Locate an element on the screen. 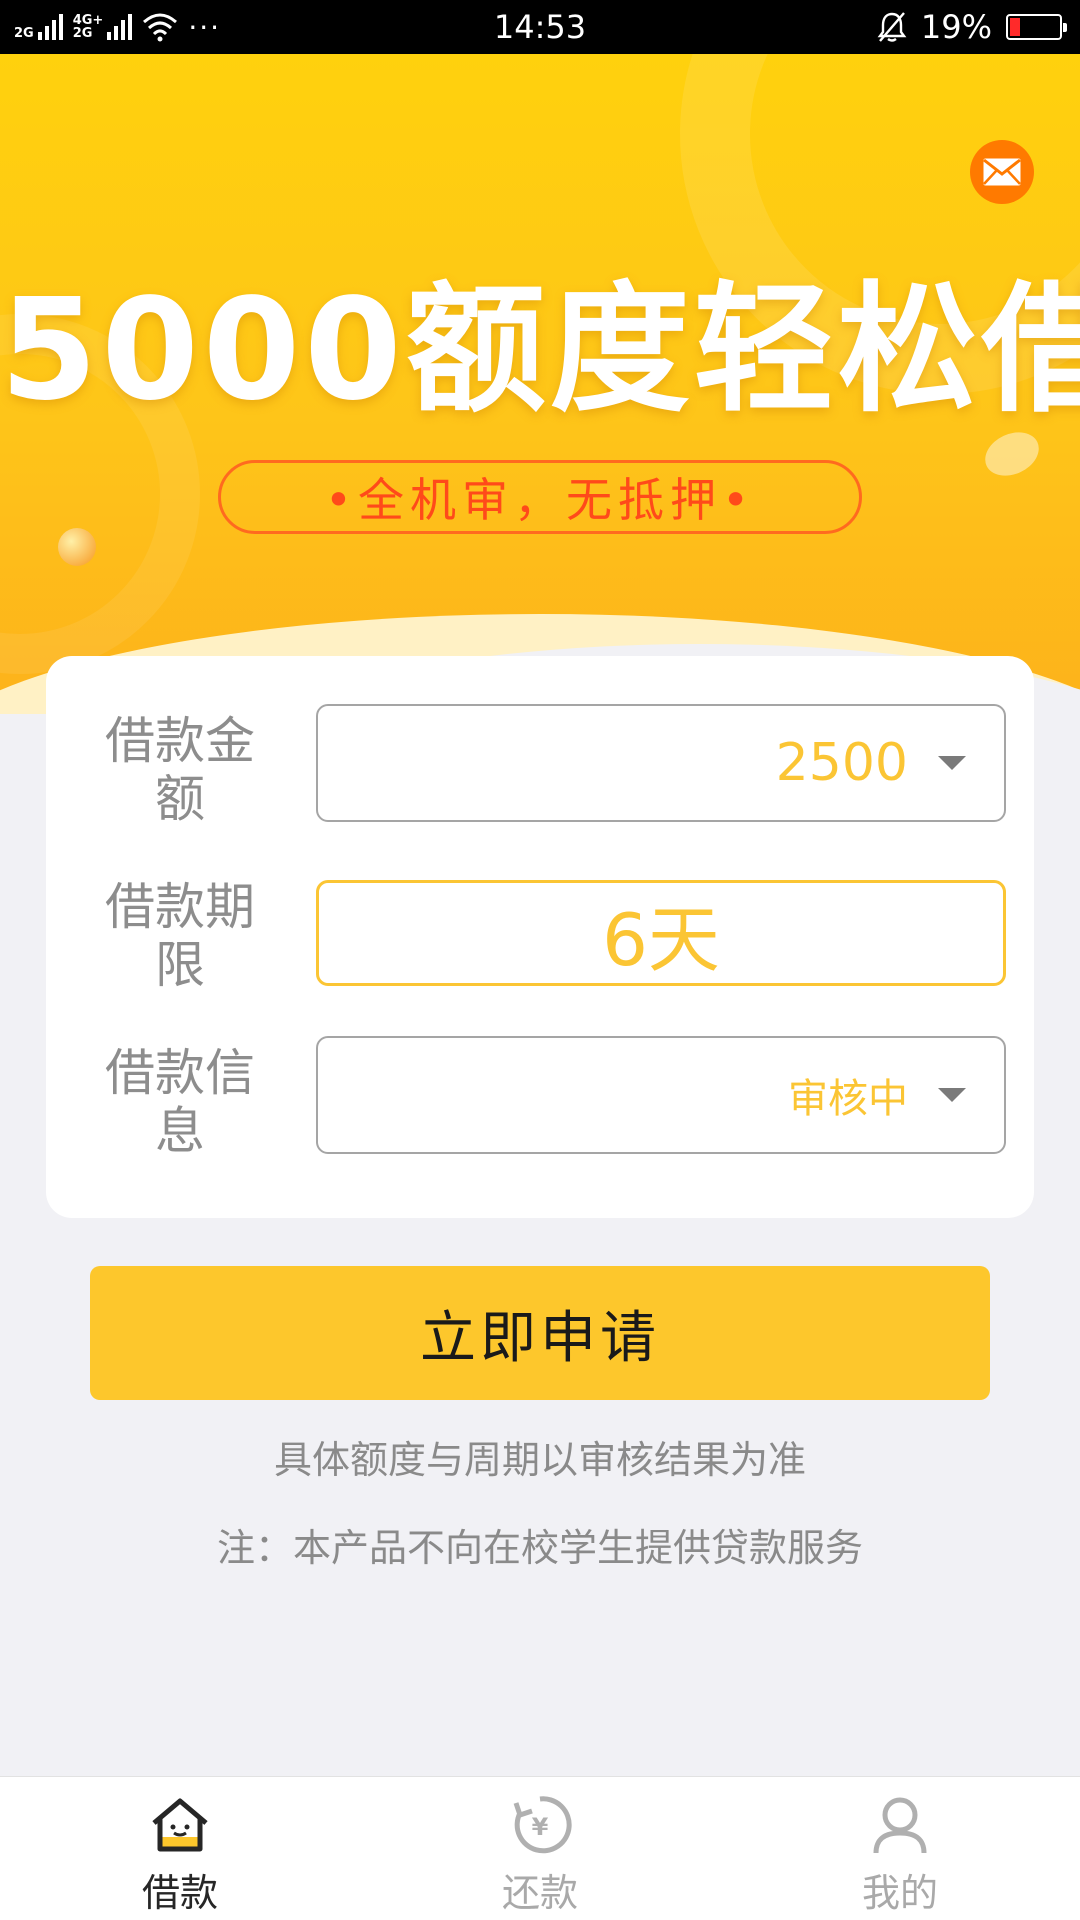 This screenshot has width=1080, height=1920. tab-mine-label: 我的 is located at coordinates (899, 1893).